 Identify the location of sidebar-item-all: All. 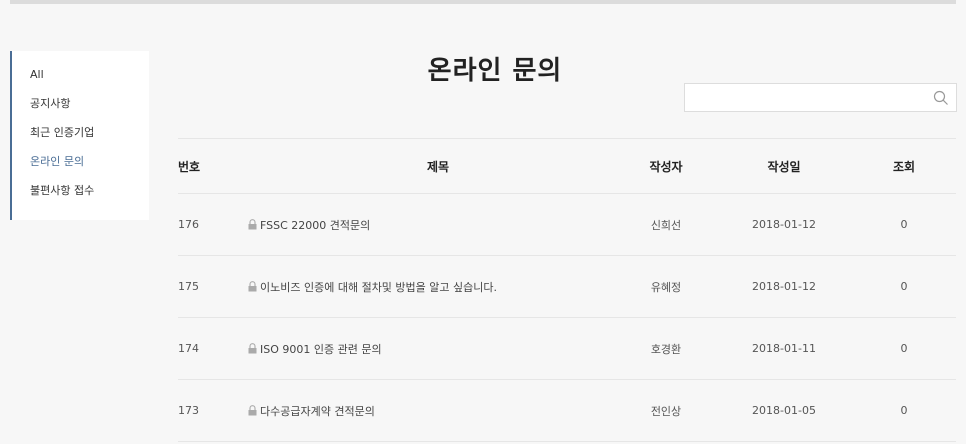
(80, 79).